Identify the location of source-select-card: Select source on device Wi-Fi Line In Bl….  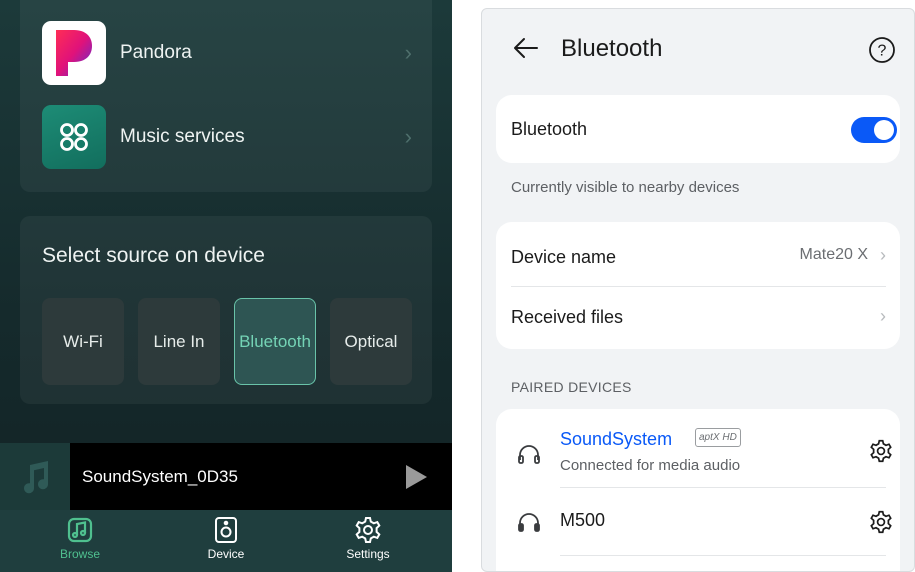
(226, 310).